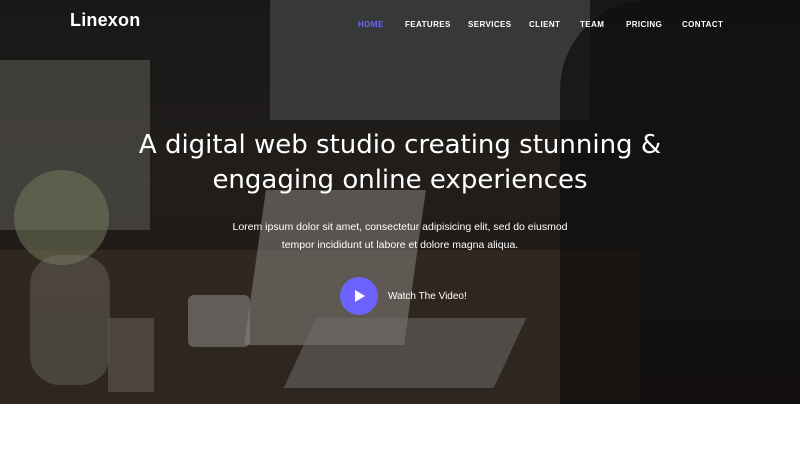  I want to click on play-icon, so click(360, 296).